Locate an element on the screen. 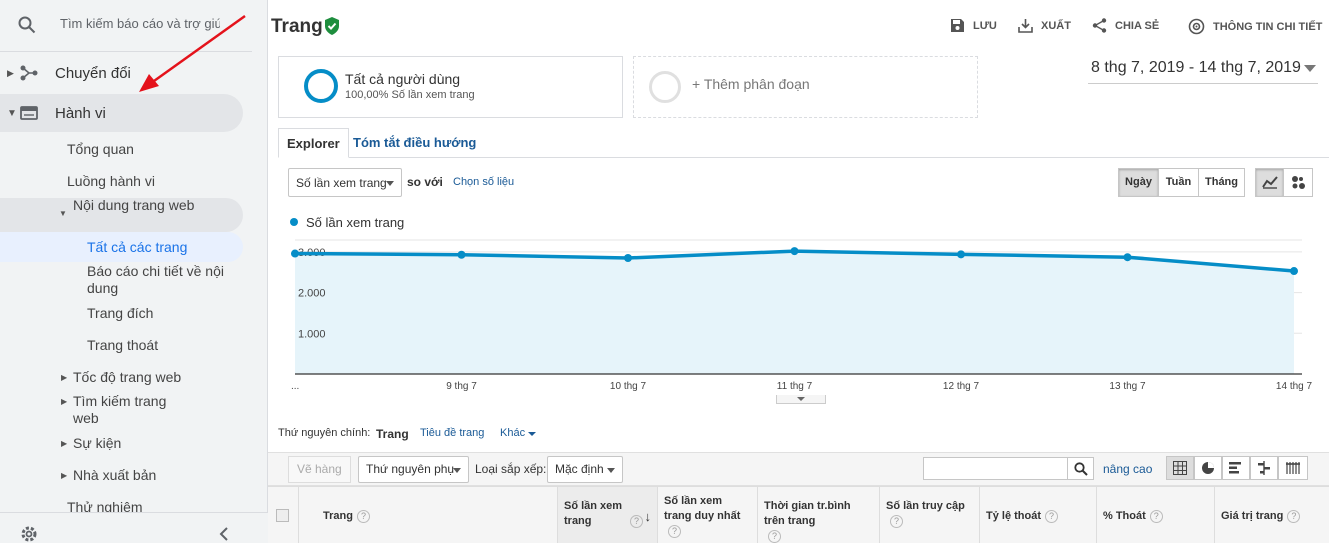 This screenshot has width=1329, height=543. share-label: CHIA SẺ is located at coordinates (1137, 25).